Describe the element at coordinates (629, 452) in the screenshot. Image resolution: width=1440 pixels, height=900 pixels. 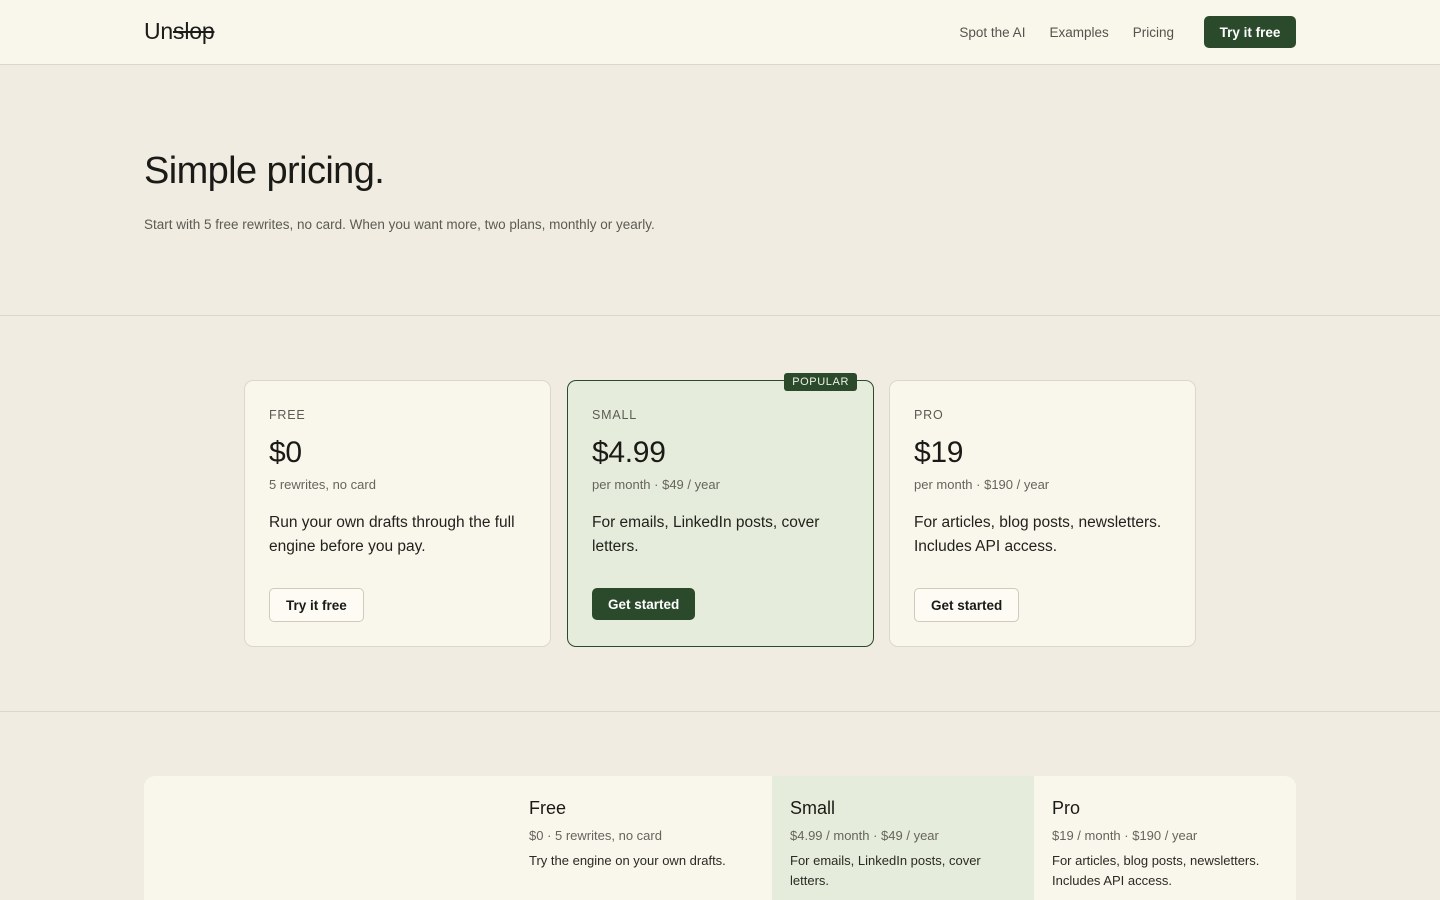
I see `plan-price: $4.99` at that location.